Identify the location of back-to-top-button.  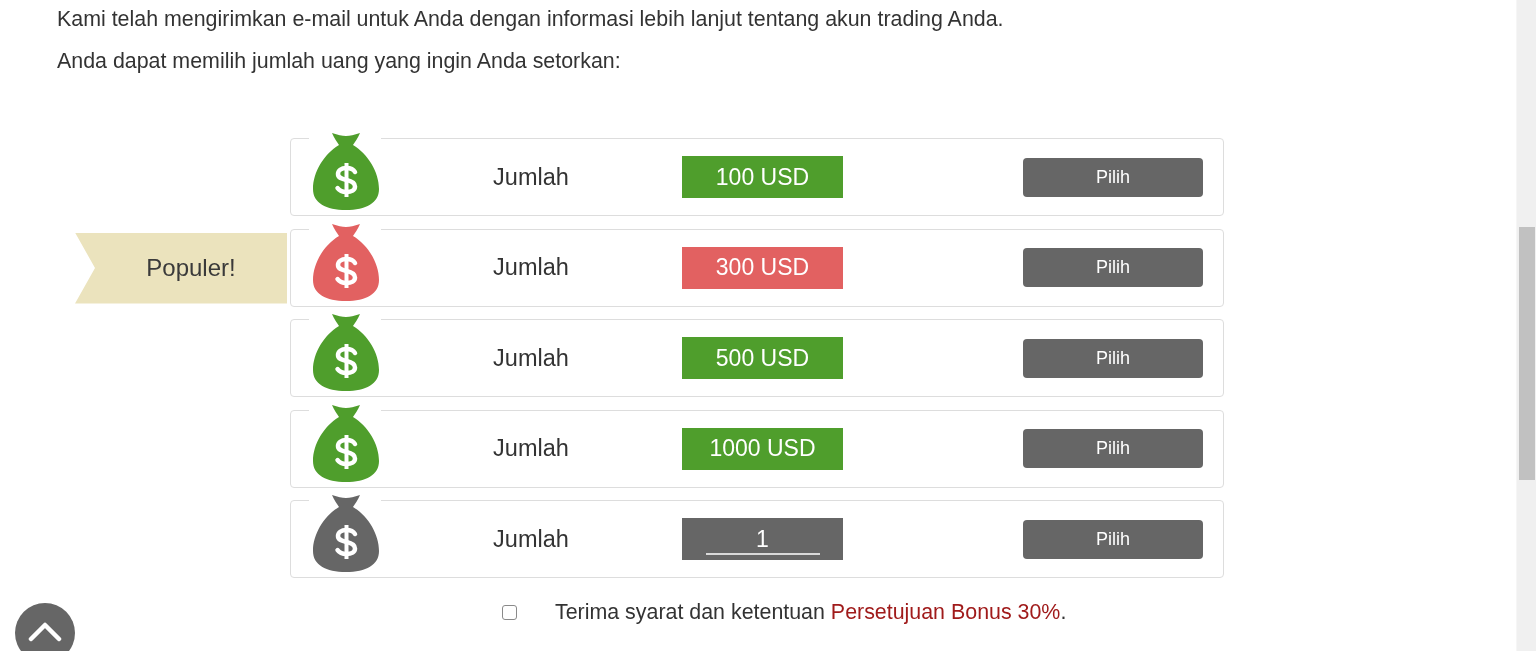
(45, 627).